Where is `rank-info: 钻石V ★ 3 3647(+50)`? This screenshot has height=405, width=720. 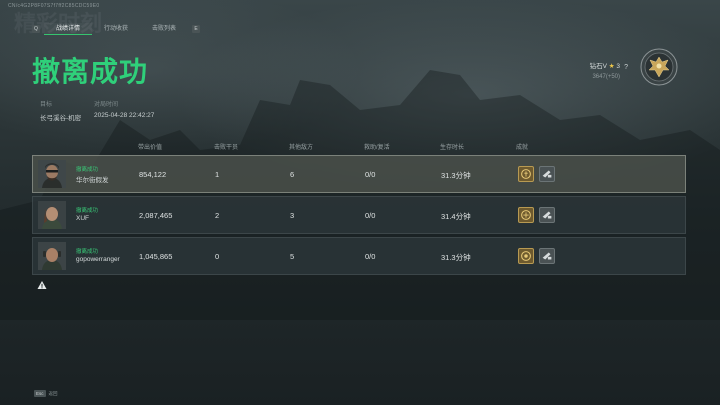
rank-info: 钻石V ★ 3 3647(+50) is located at coordinates (605, 70).